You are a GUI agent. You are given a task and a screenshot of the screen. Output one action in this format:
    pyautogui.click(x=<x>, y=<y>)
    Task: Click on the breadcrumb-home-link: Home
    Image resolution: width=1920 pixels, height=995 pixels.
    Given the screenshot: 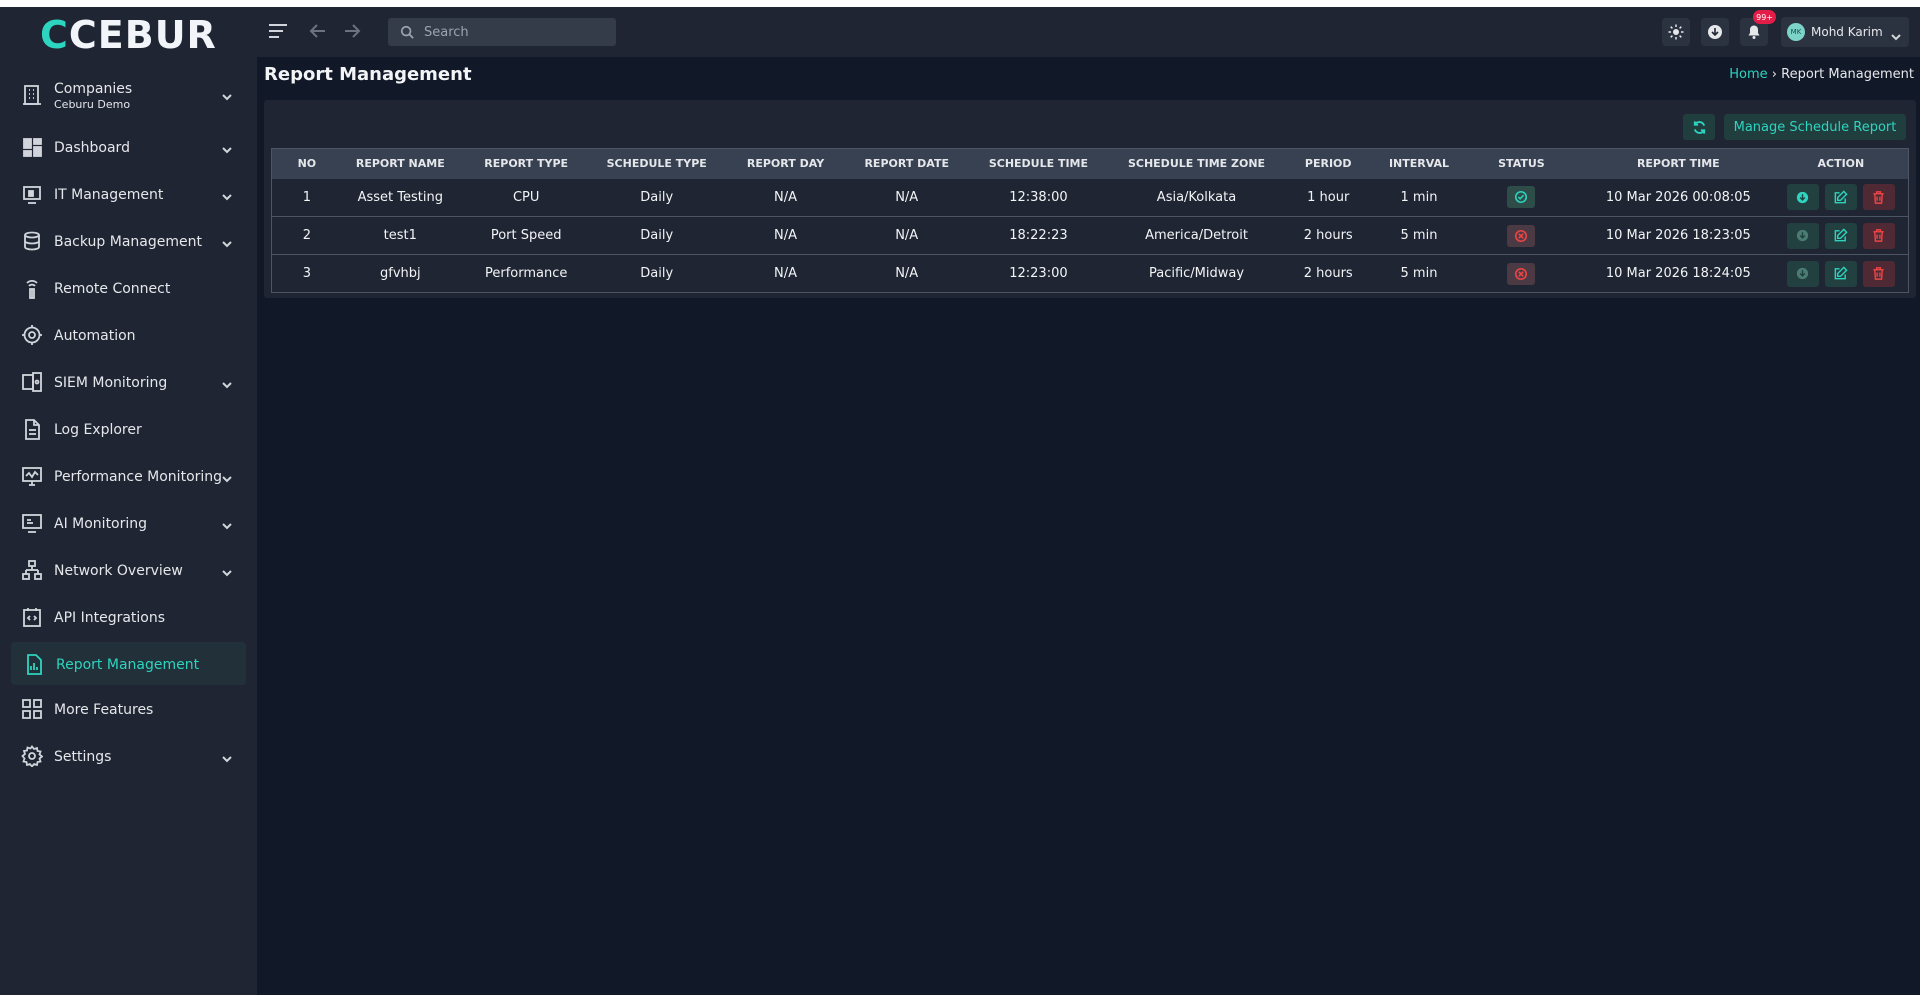 What is the action you would take?
    pyautogui.click(x=1748, y=74)
    